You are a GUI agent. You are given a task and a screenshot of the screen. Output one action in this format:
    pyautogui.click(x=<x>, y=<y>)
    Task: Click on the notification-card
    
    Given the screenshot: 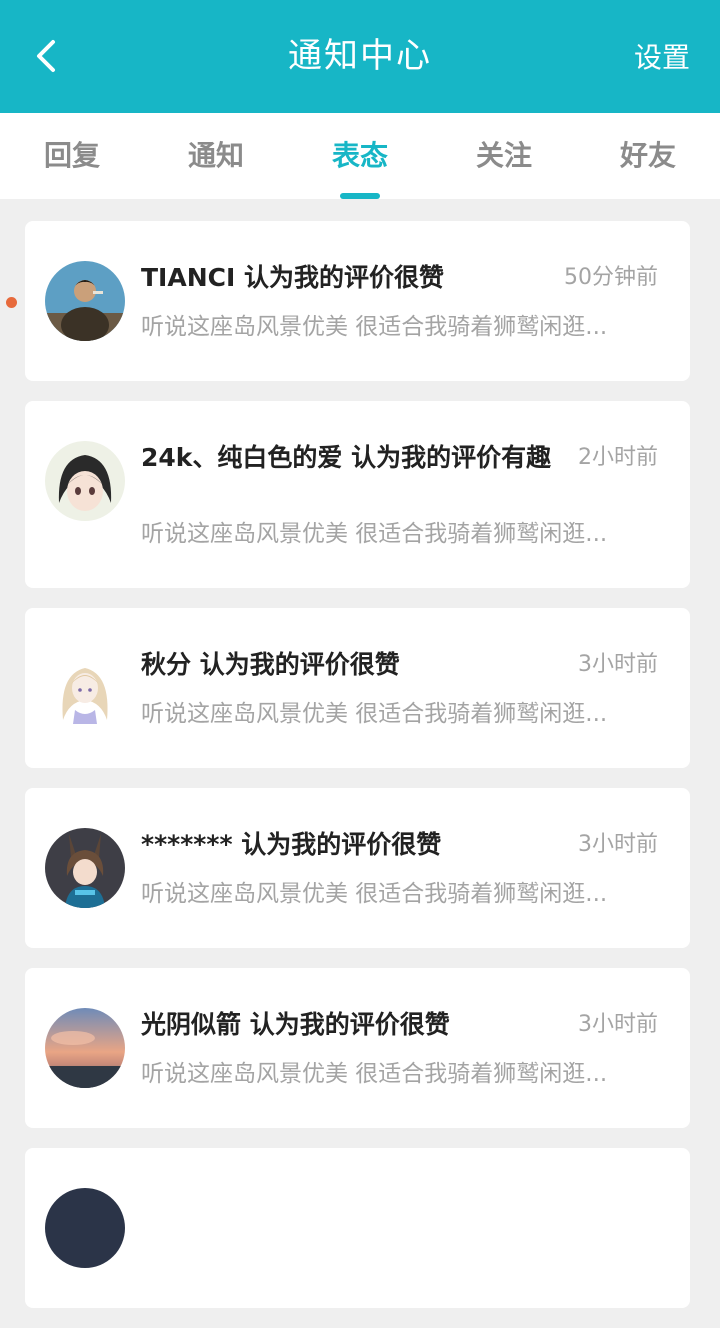 What is the action you would take?
    pyautogui.click(x=357, y=1228)
    